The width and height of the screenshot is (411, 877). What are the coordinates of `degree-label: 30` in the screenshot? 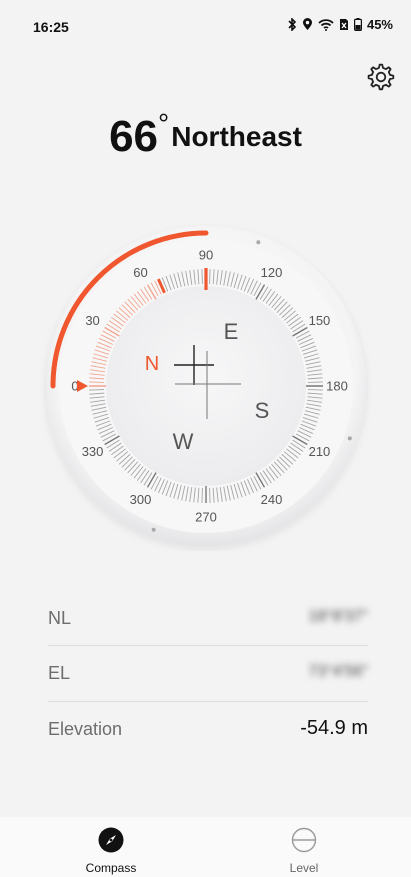 It's located at (92, 320).